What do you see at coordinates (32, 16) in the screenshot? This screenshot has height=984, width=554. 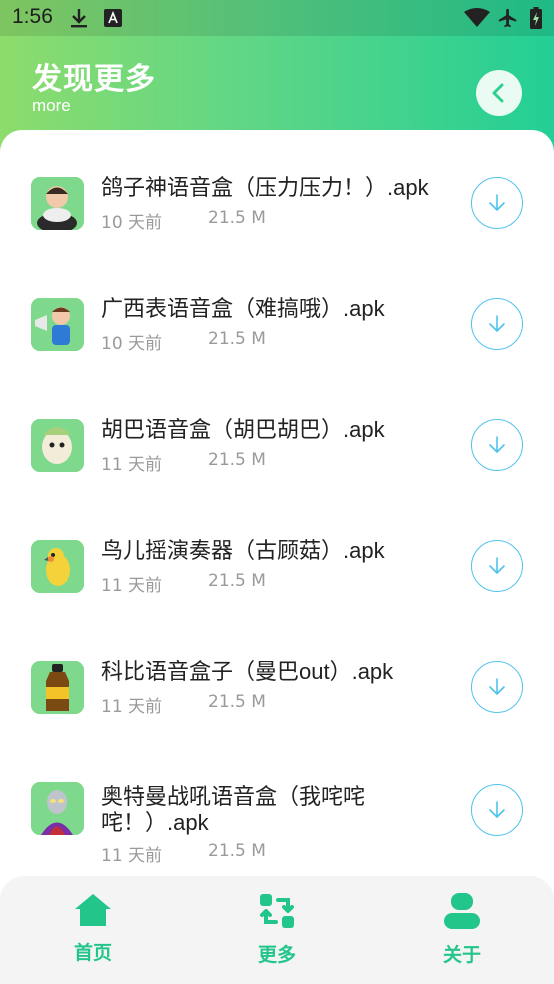 I see `status-time: 1:56` at bounding box center [32, 16].